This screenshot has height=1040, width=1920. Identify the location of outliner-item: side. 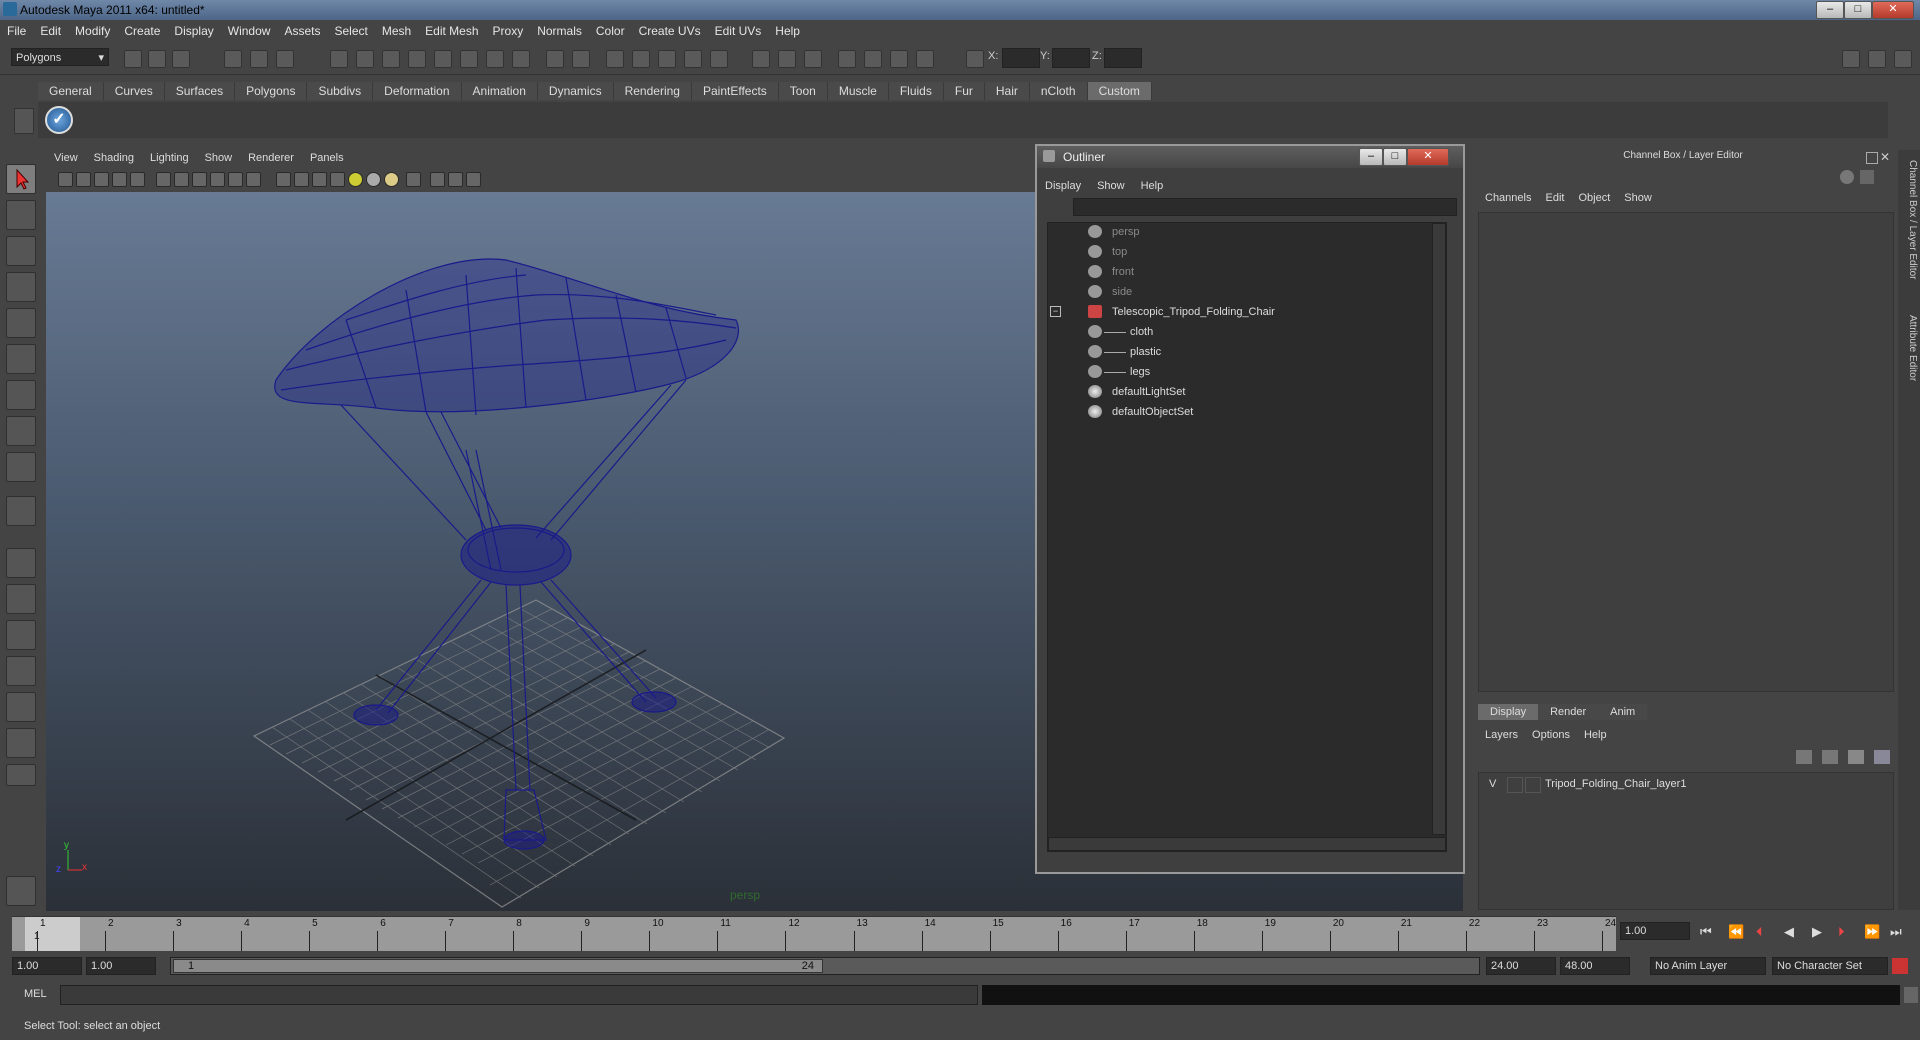
(1243, 292).